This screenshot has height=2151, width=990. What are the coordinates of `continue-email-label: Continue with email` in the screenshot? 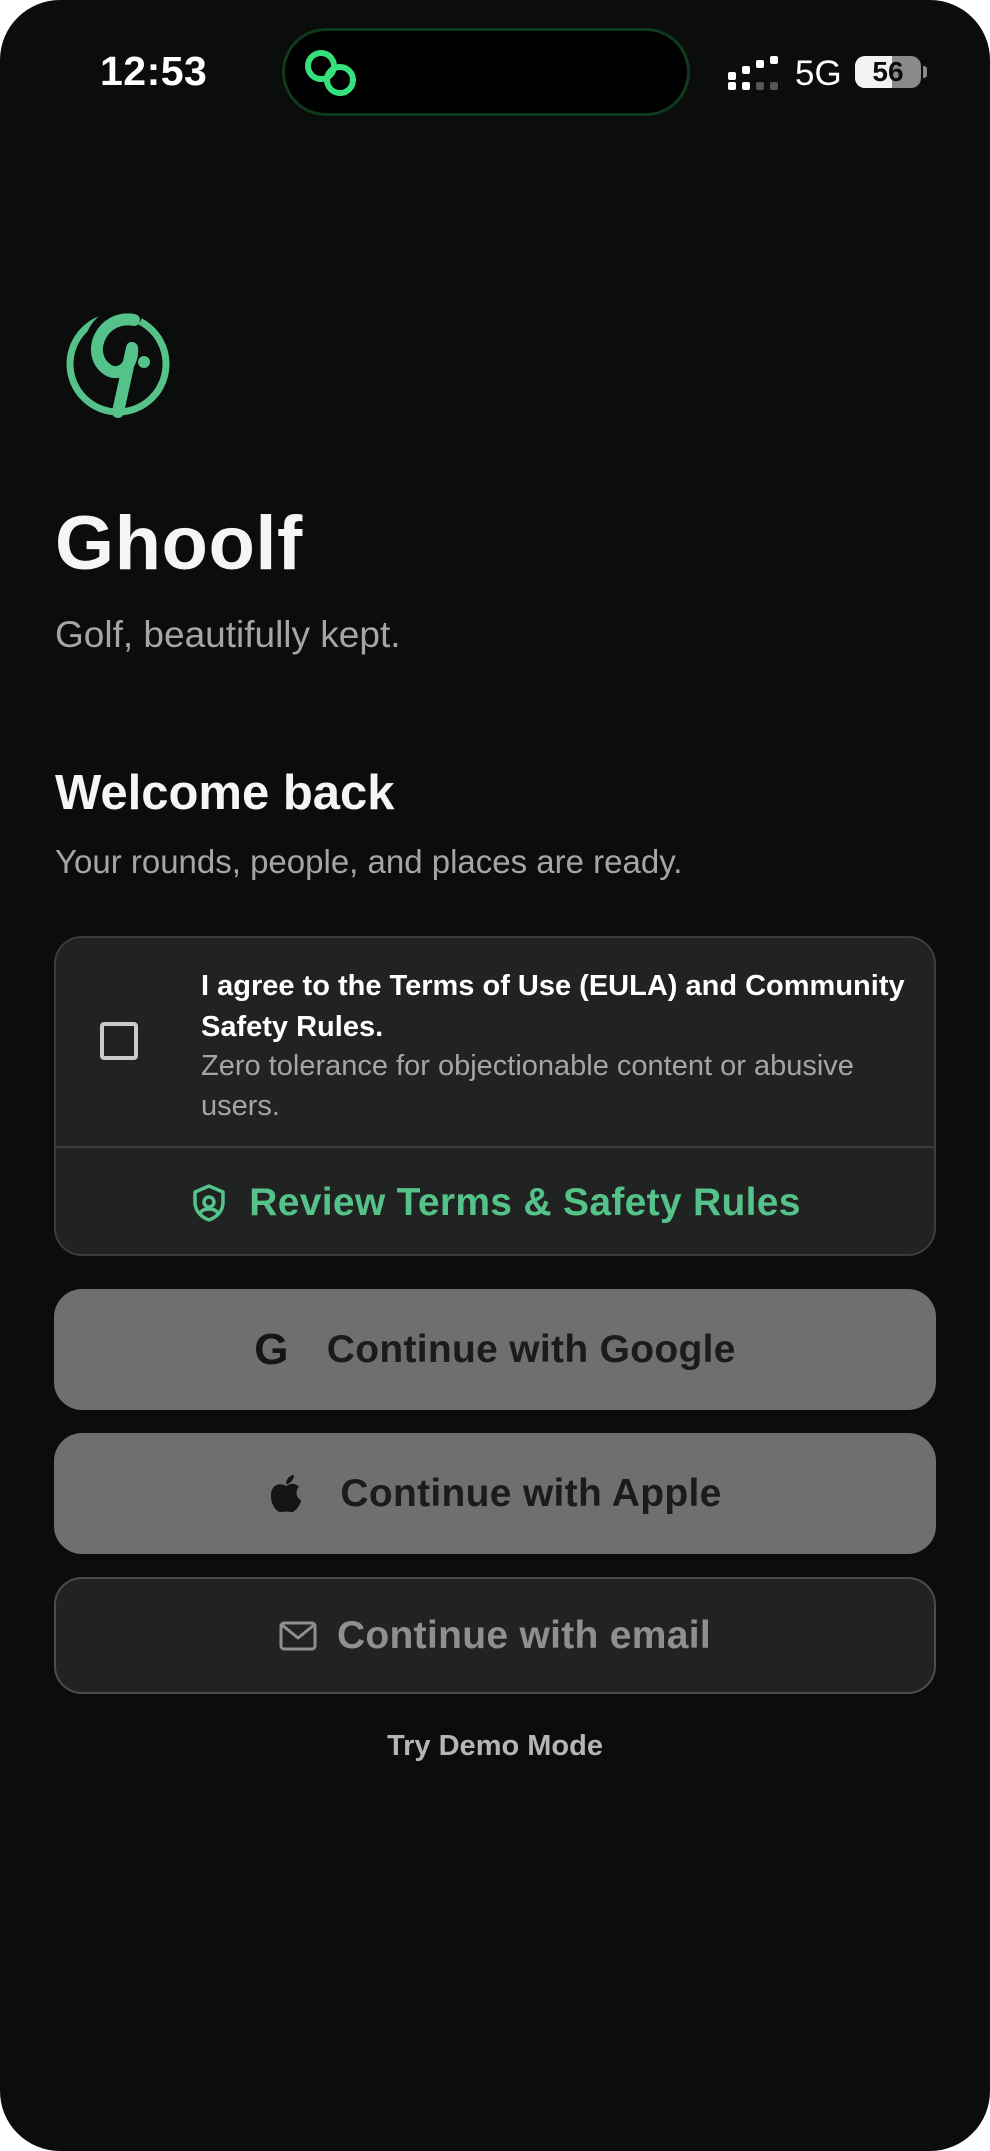 It's located at (524, 1635).